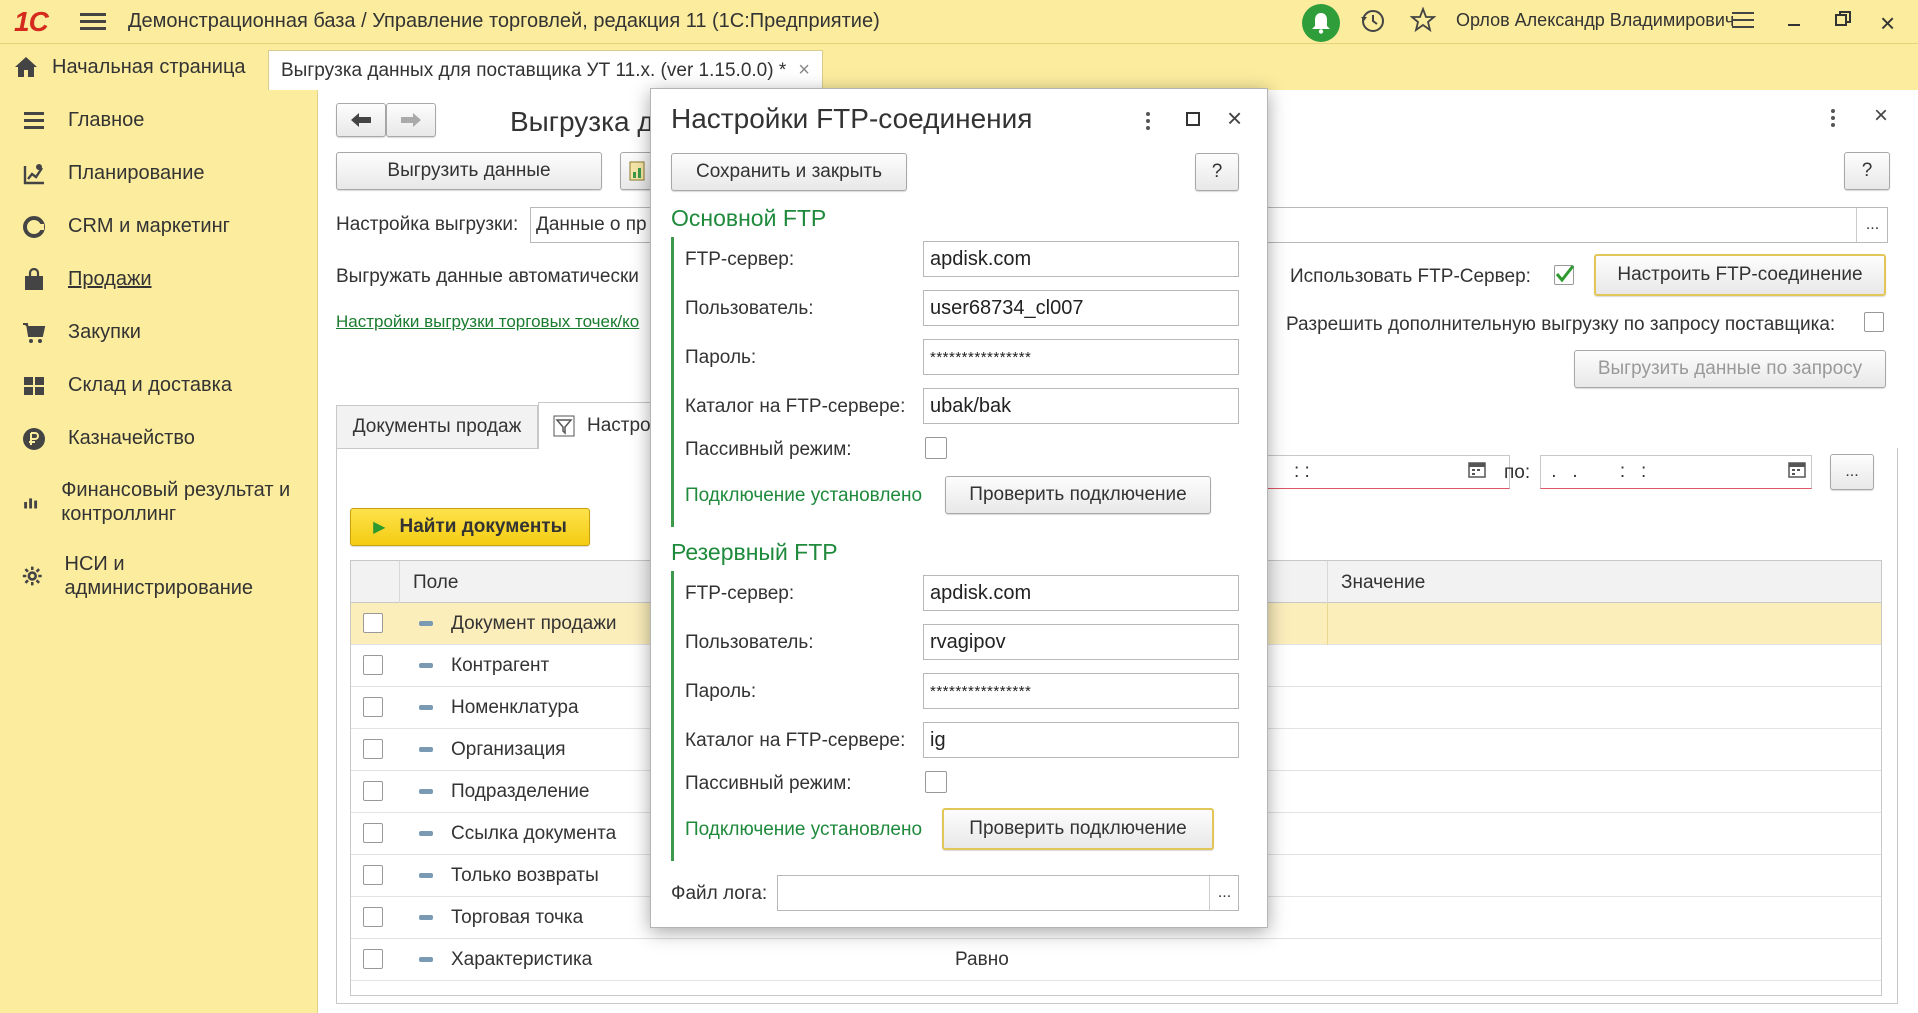  I want to click on primary-user-input: user68734_cl007, so click(1081, 308).